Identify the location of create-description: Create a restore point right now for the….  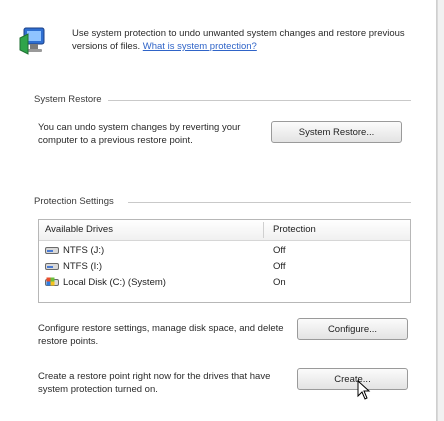
(154, 383).